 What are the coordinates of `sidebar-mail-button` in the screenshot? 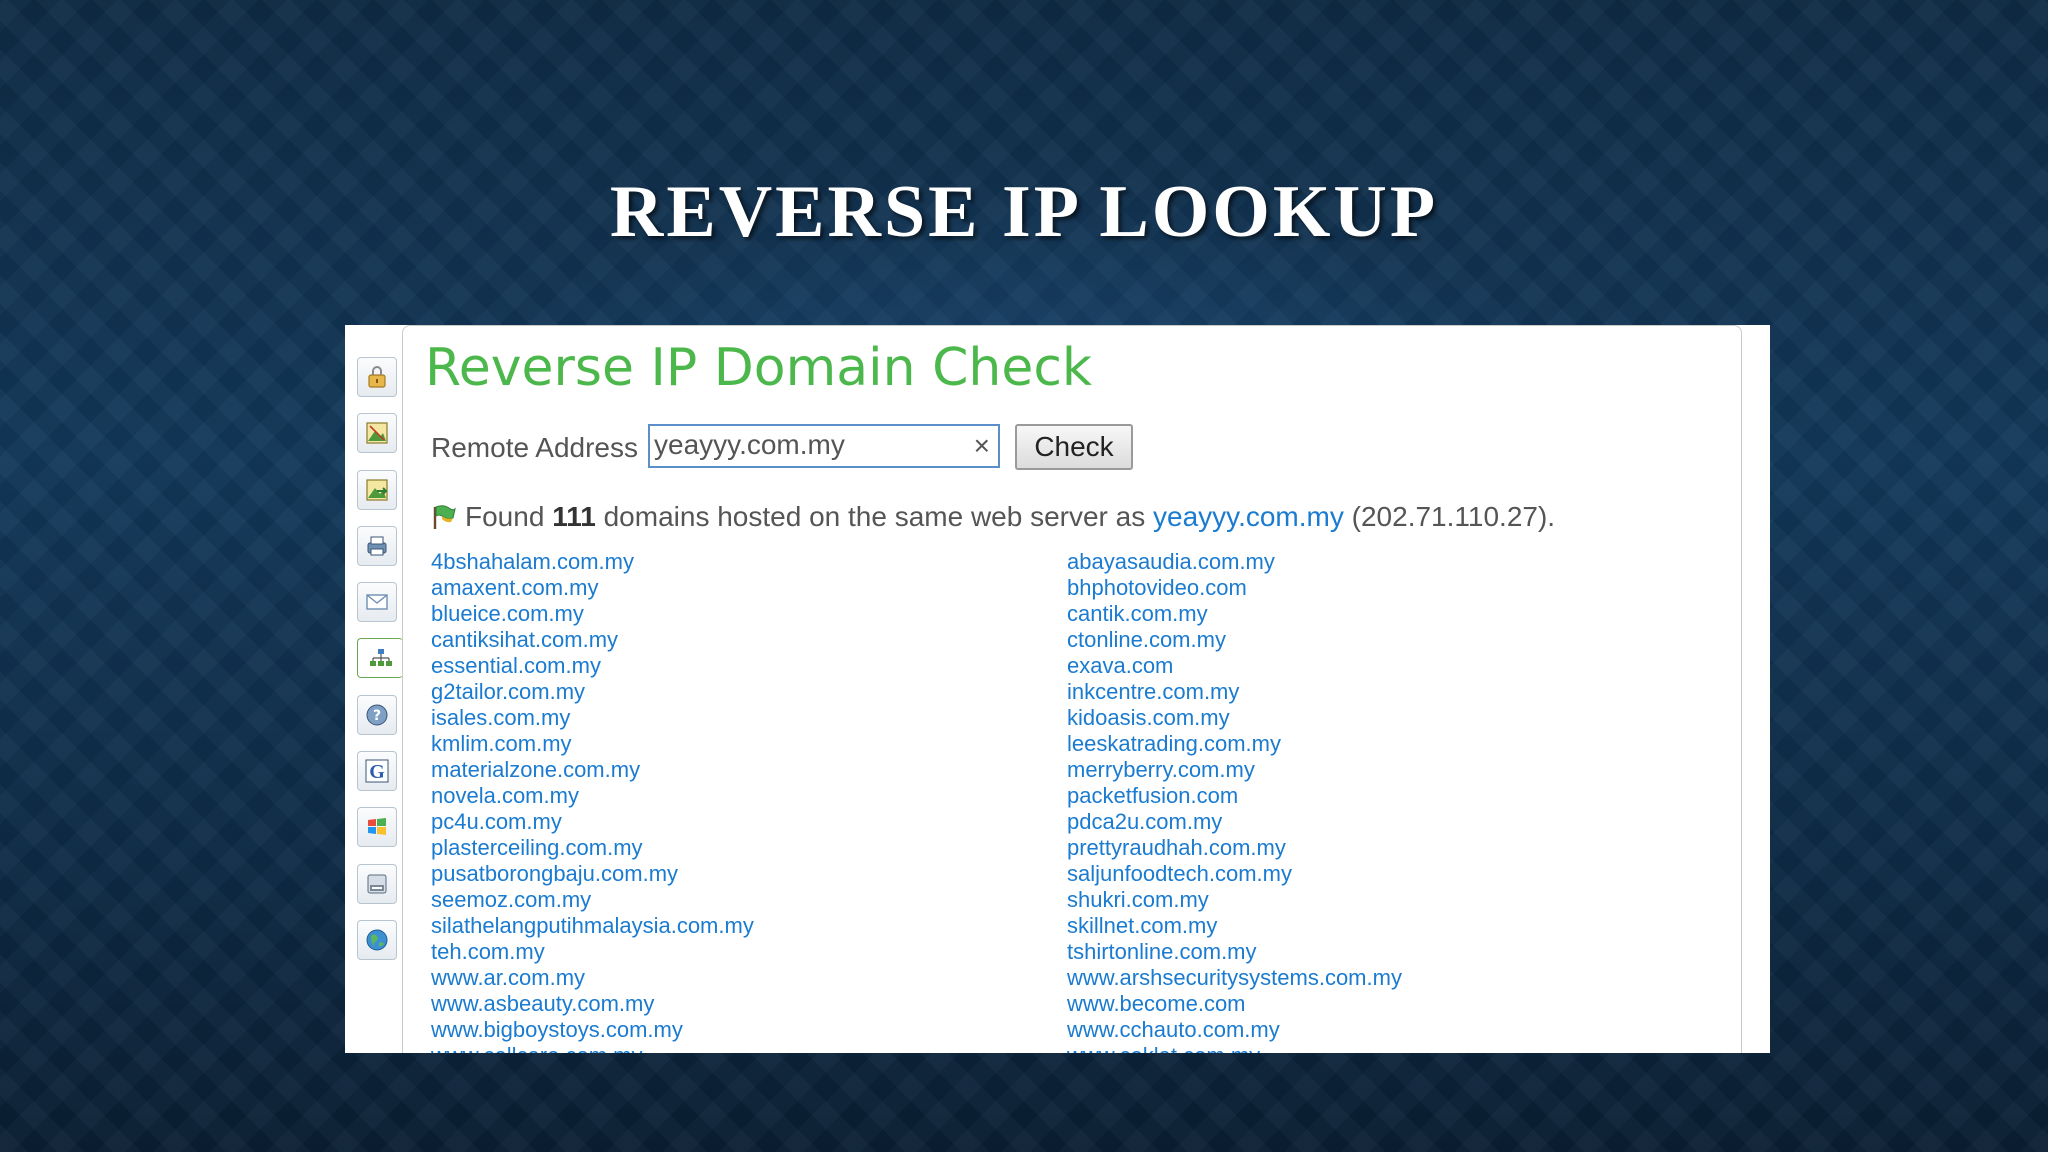 It's located at (377, 602).